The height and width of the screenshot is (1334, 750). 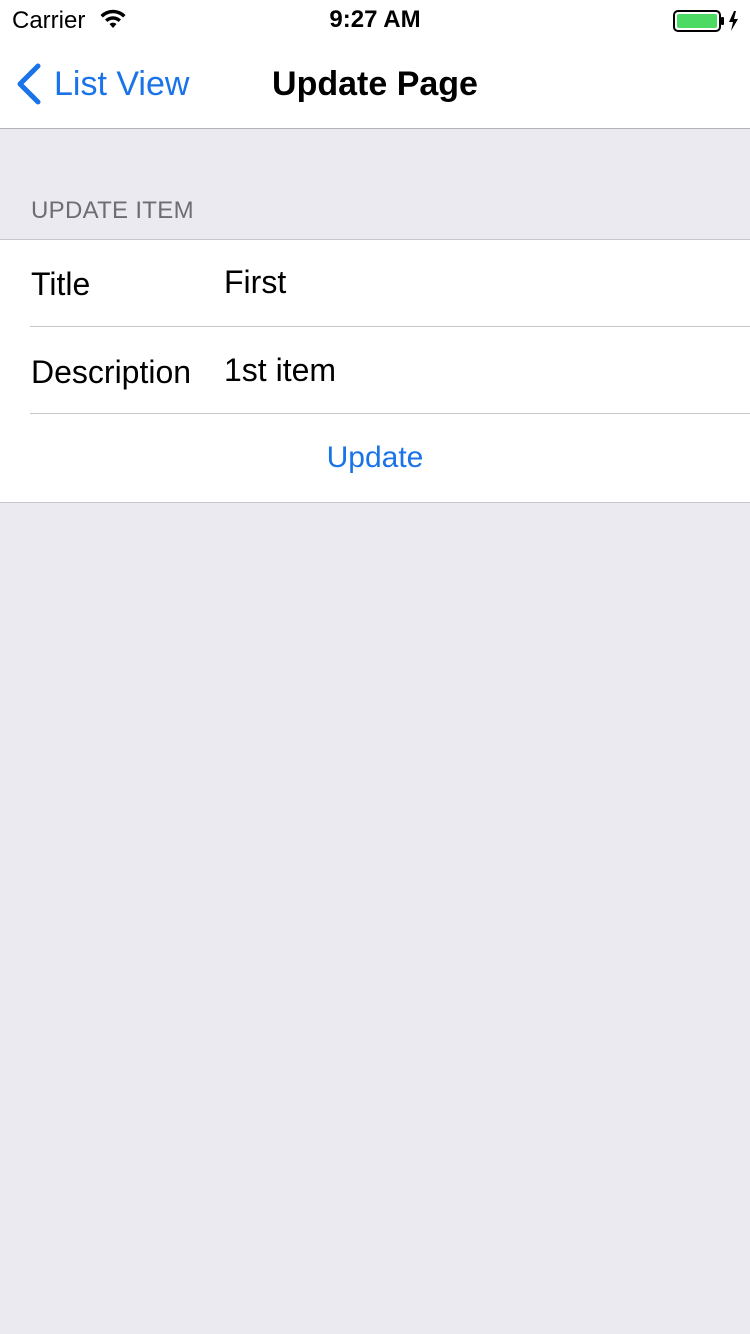 I want to click on page-title: Update Page, so click(x=375, y=84).